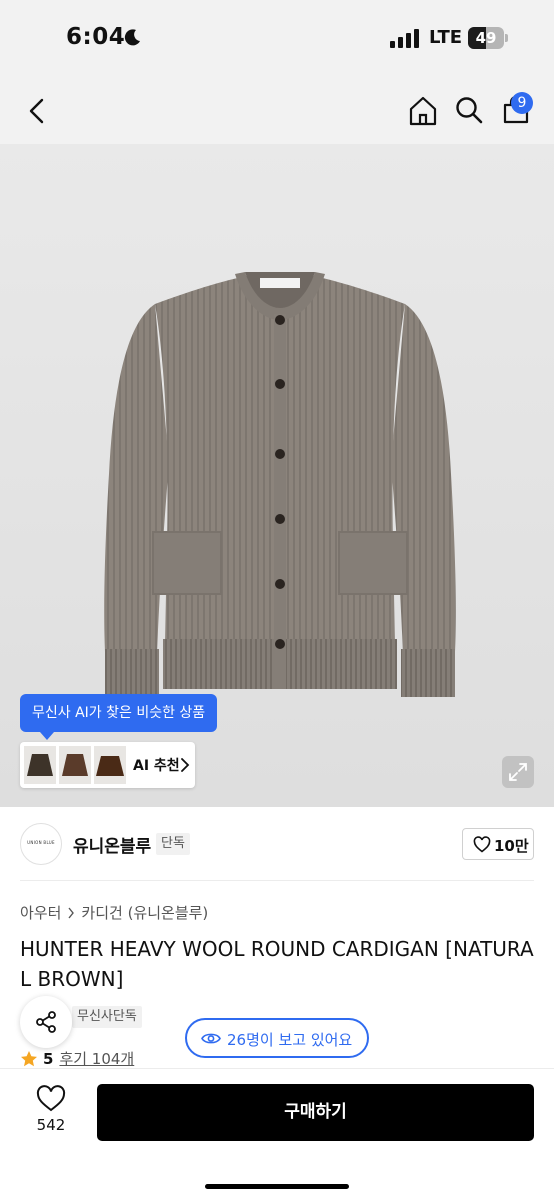 The image size is (554, 1200). I want to click on ai-tooltip-tail, so click(47, 736).